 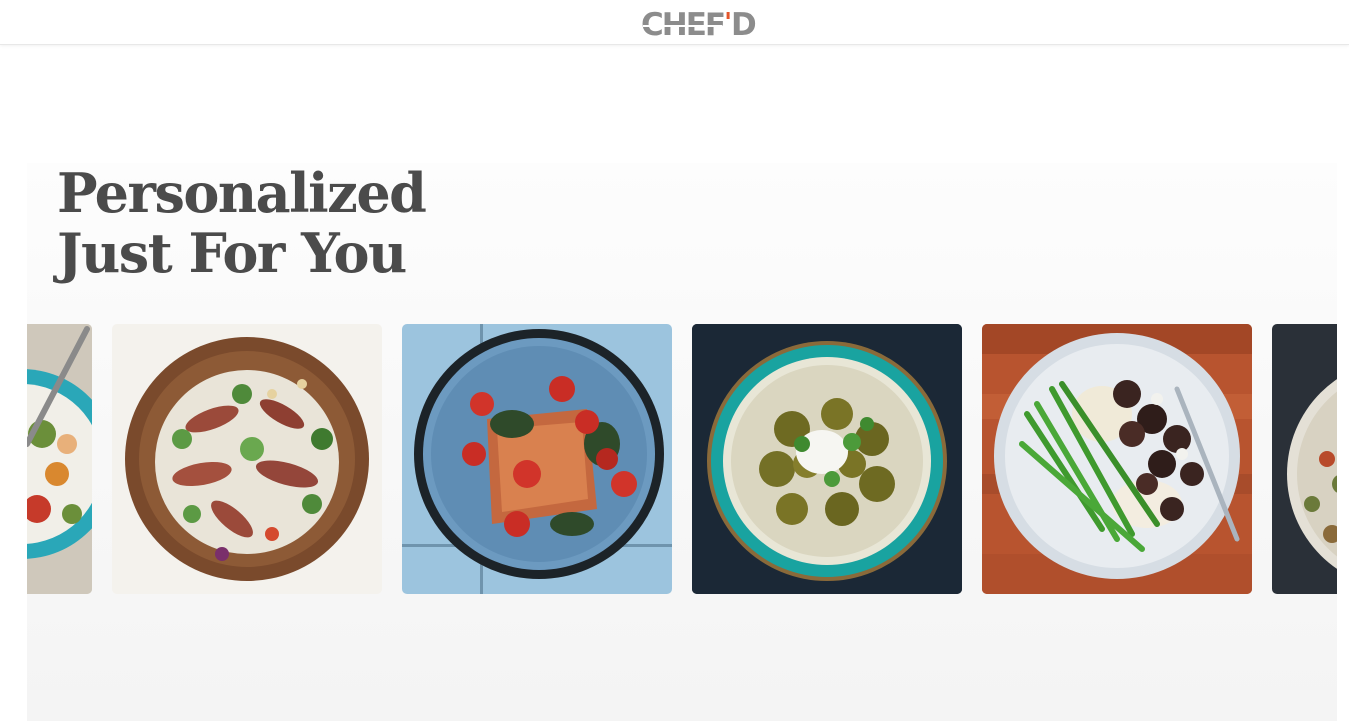 What do you see at coordinates (232, 253) in the screenshot?
I see `heading-line-2: Just For You` at bounding box center [232, 253].